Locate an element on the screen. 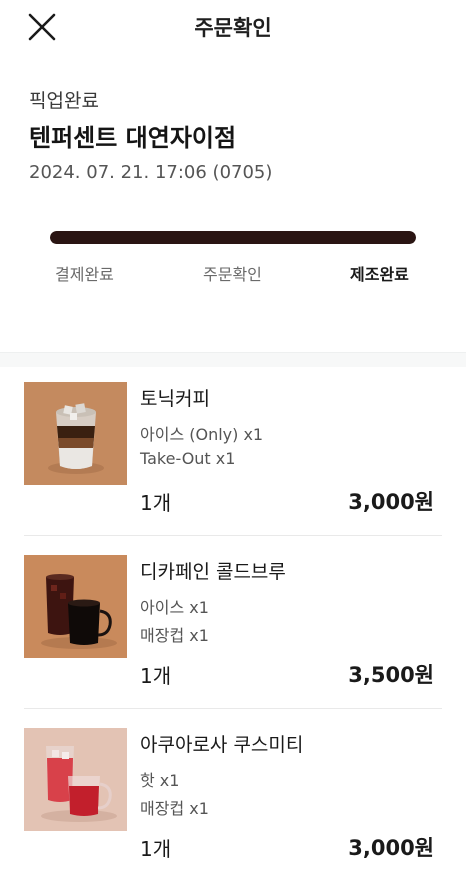 This screenshot has height=884, width=466. order-datetime: 2024. 07. 21. 17:06 (0705) is located at coordinates (151, 172).